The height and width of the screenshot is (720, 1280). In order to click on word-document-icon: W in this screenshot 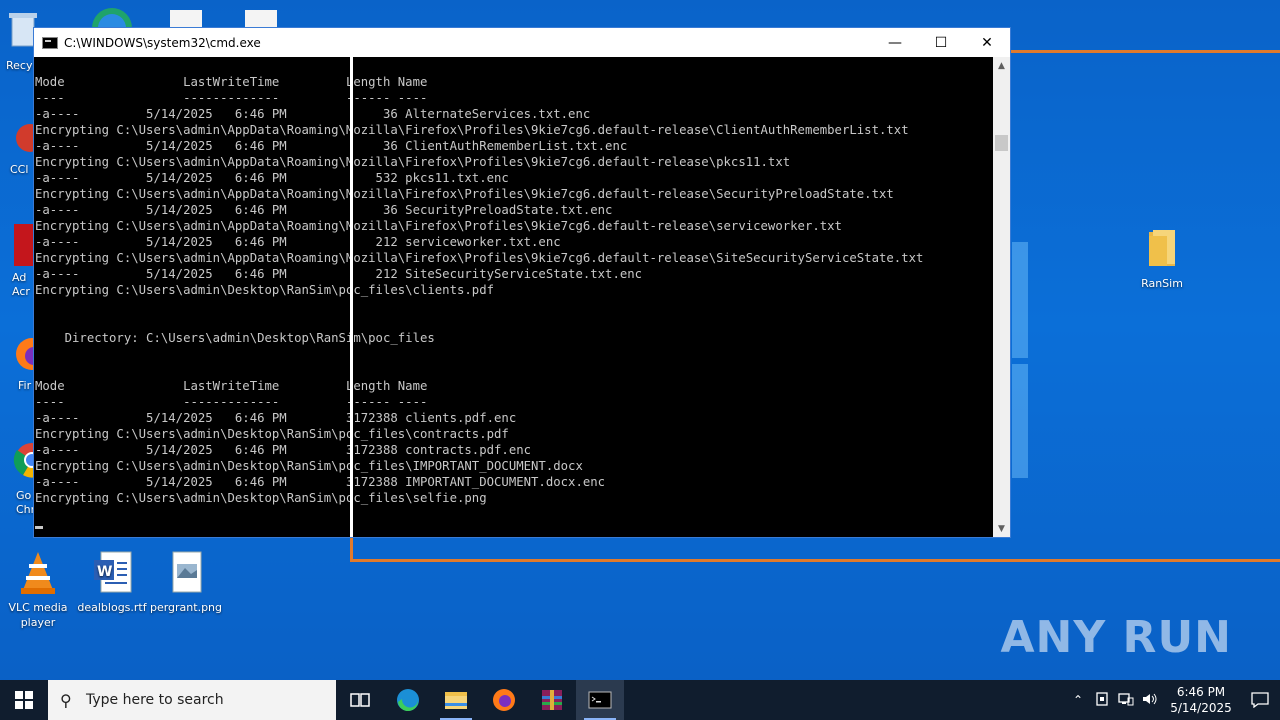, I will do `click(112, 573)`.